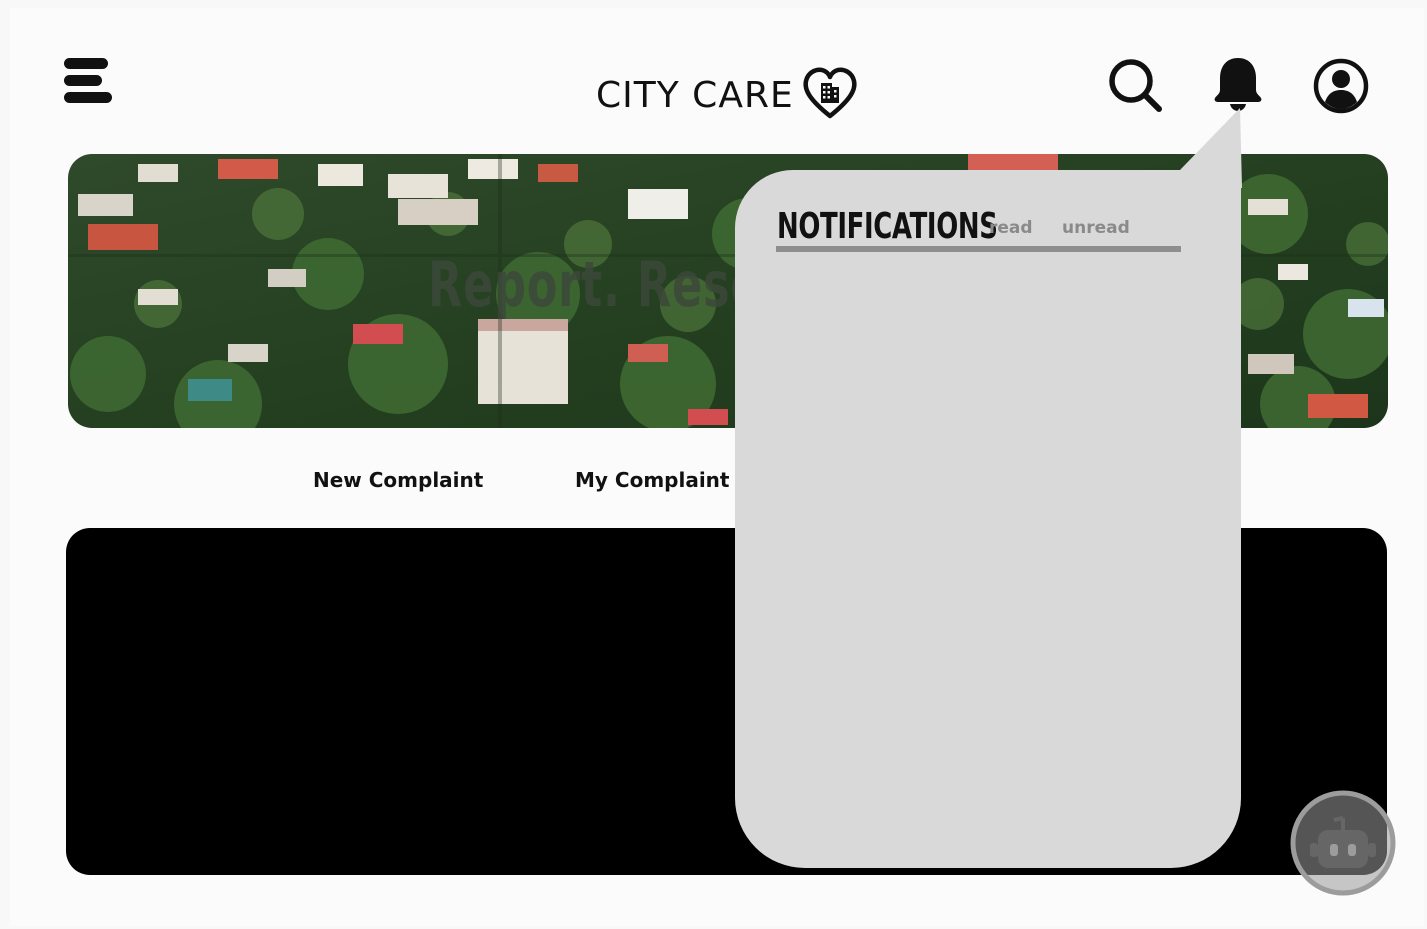 The image size is (1427, 929). What do you see at coordinates (1011, 228) in the screenshot?
I see `filter-read-tab: read` at bounding box center [1011, 228].